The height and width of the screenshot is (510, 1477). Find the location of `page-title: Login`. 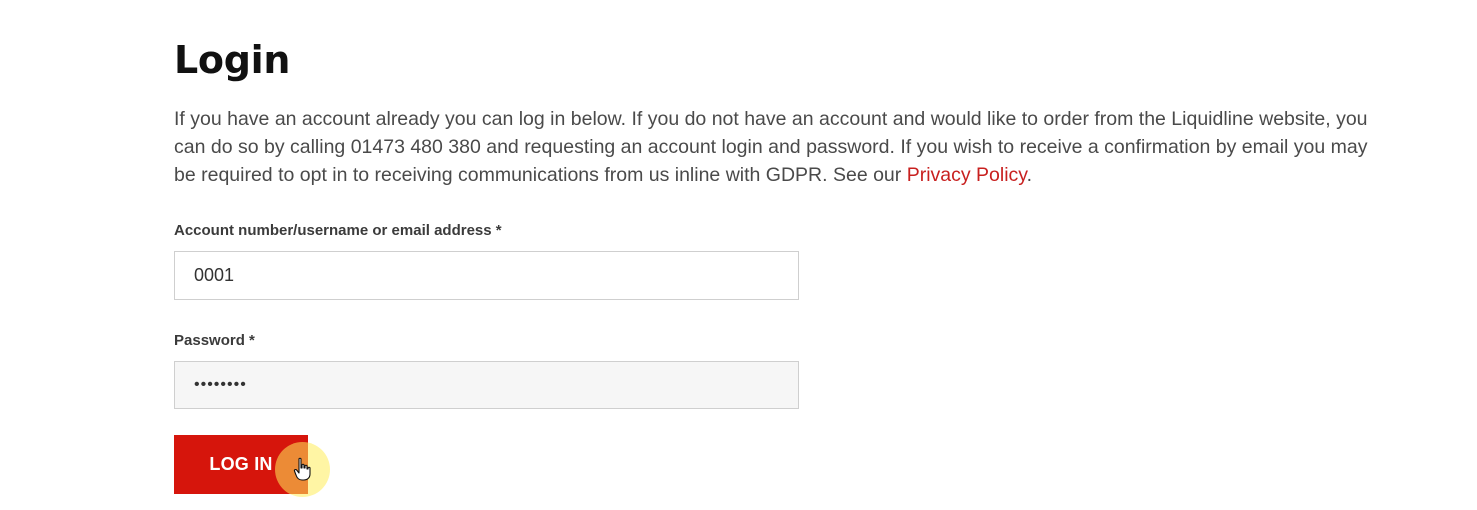

page-title: Login is located at coordinates (232, 60).